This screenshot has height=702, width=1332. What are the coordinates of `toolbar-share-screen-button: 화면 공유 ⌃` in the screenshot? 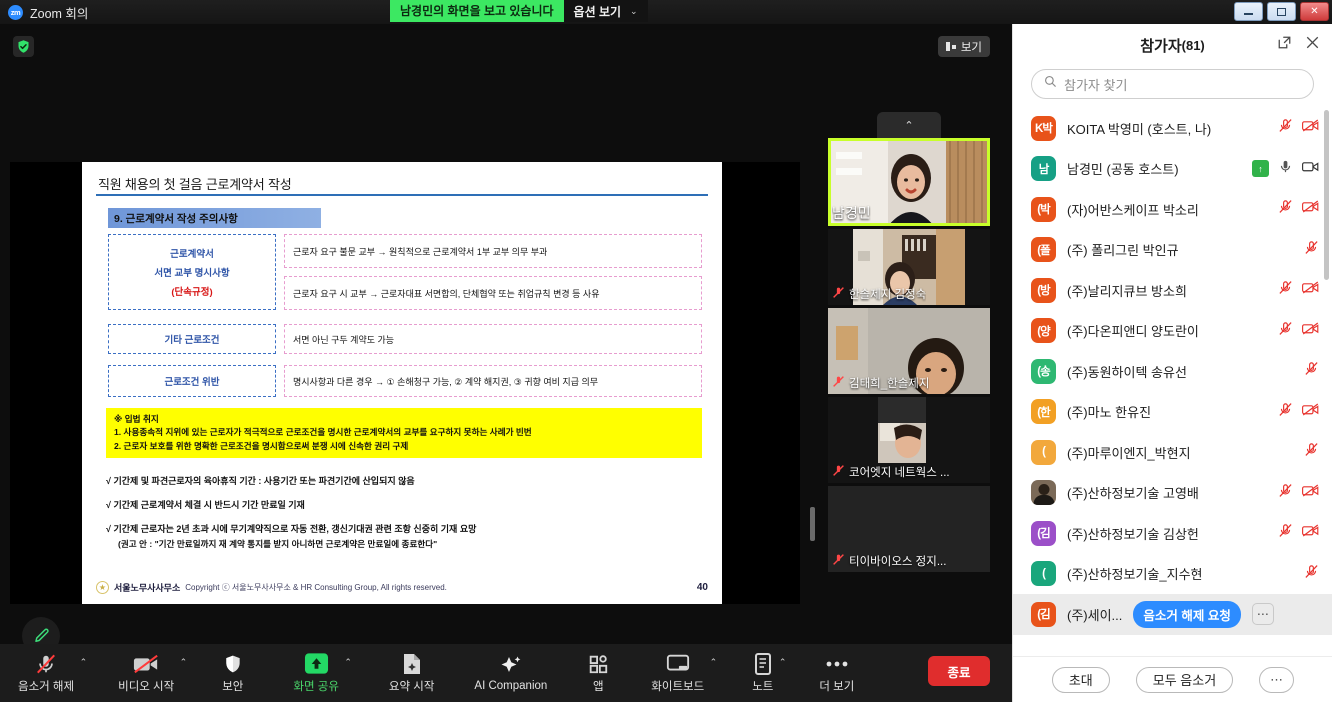 It's located at (322, 673).